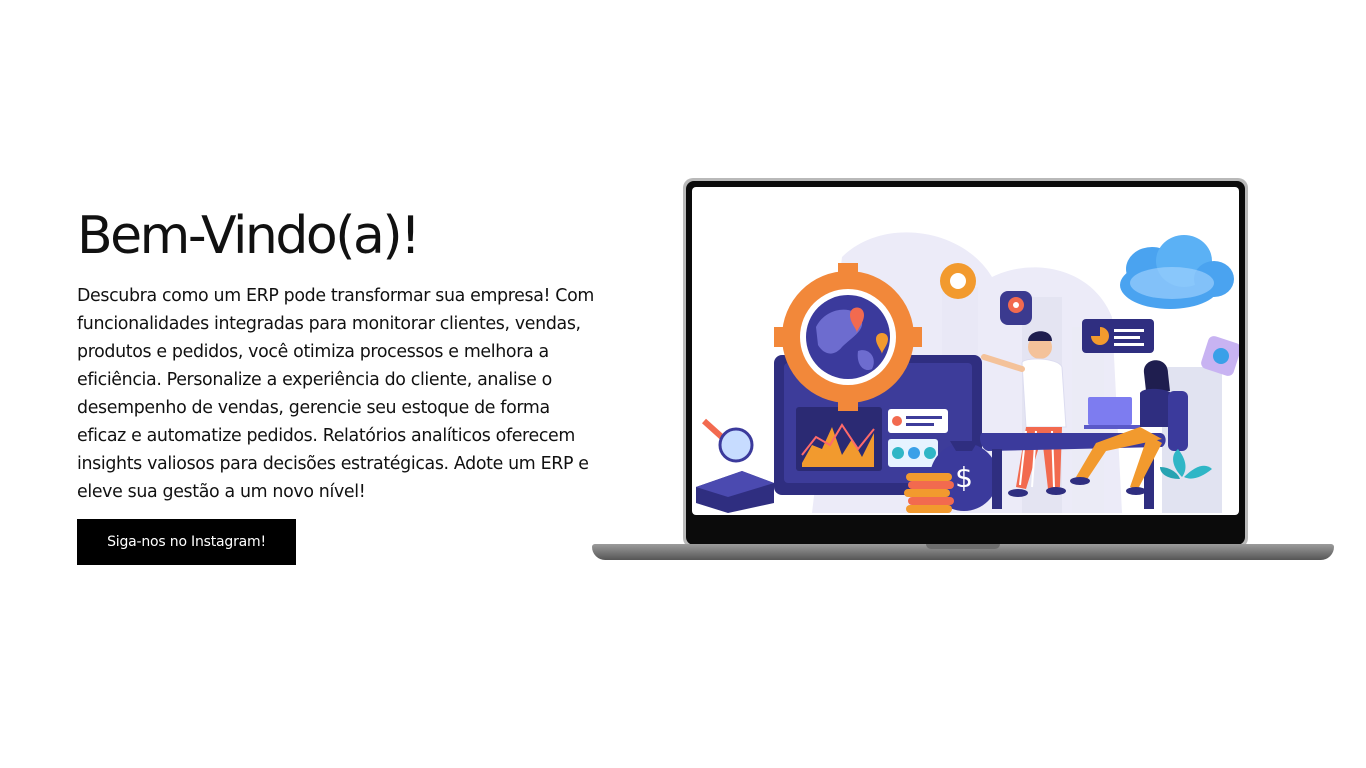 Image resolution: width=1366 pixels, height=768 pixels. I want to click on coins-icon, so click(929, 493).